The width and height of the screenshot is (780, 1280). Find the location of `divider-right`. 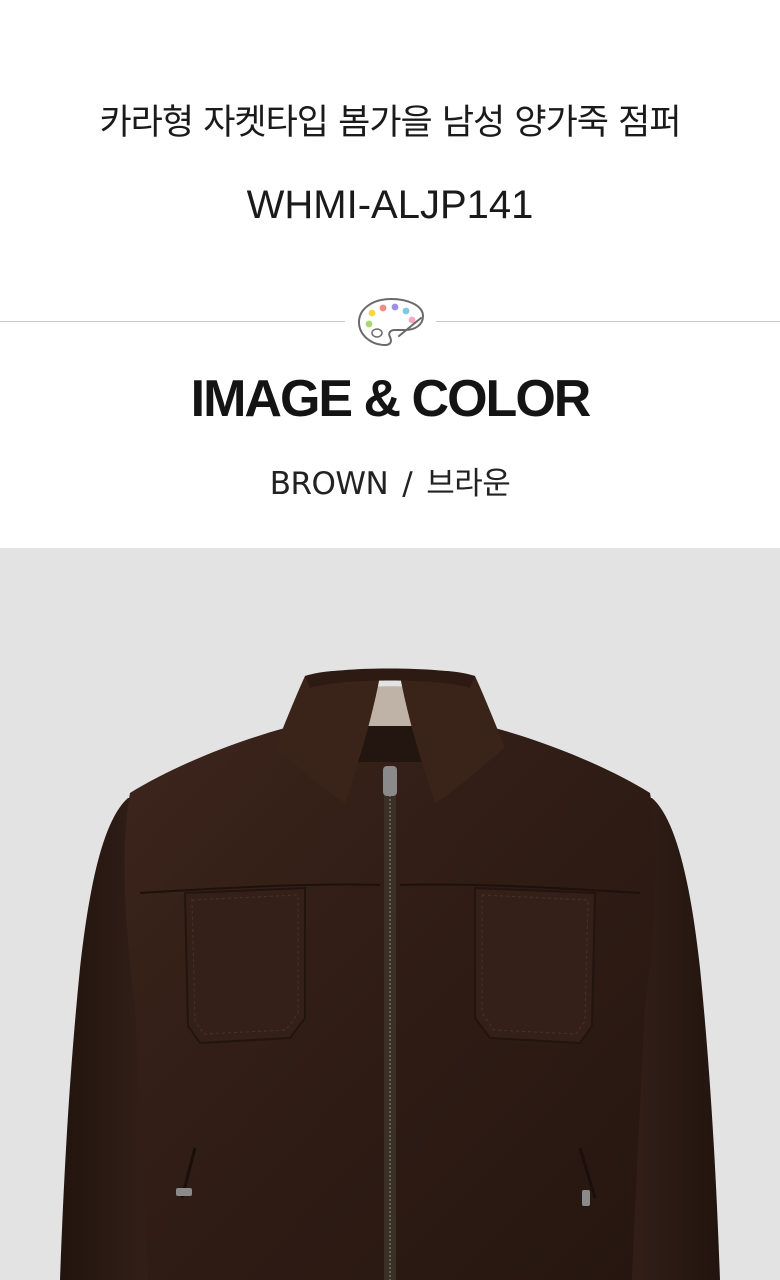

divider-right is located at coordinates (608, 321).